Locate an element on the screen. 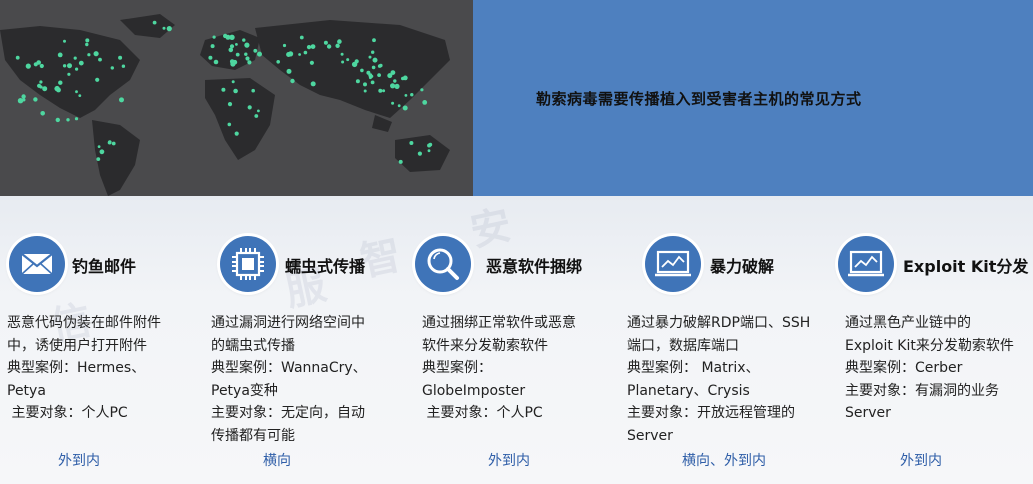 This screenshot has width=1033, height=484. description-line: 典型案例：WannaCry、 is located at coordinates (289, 368).